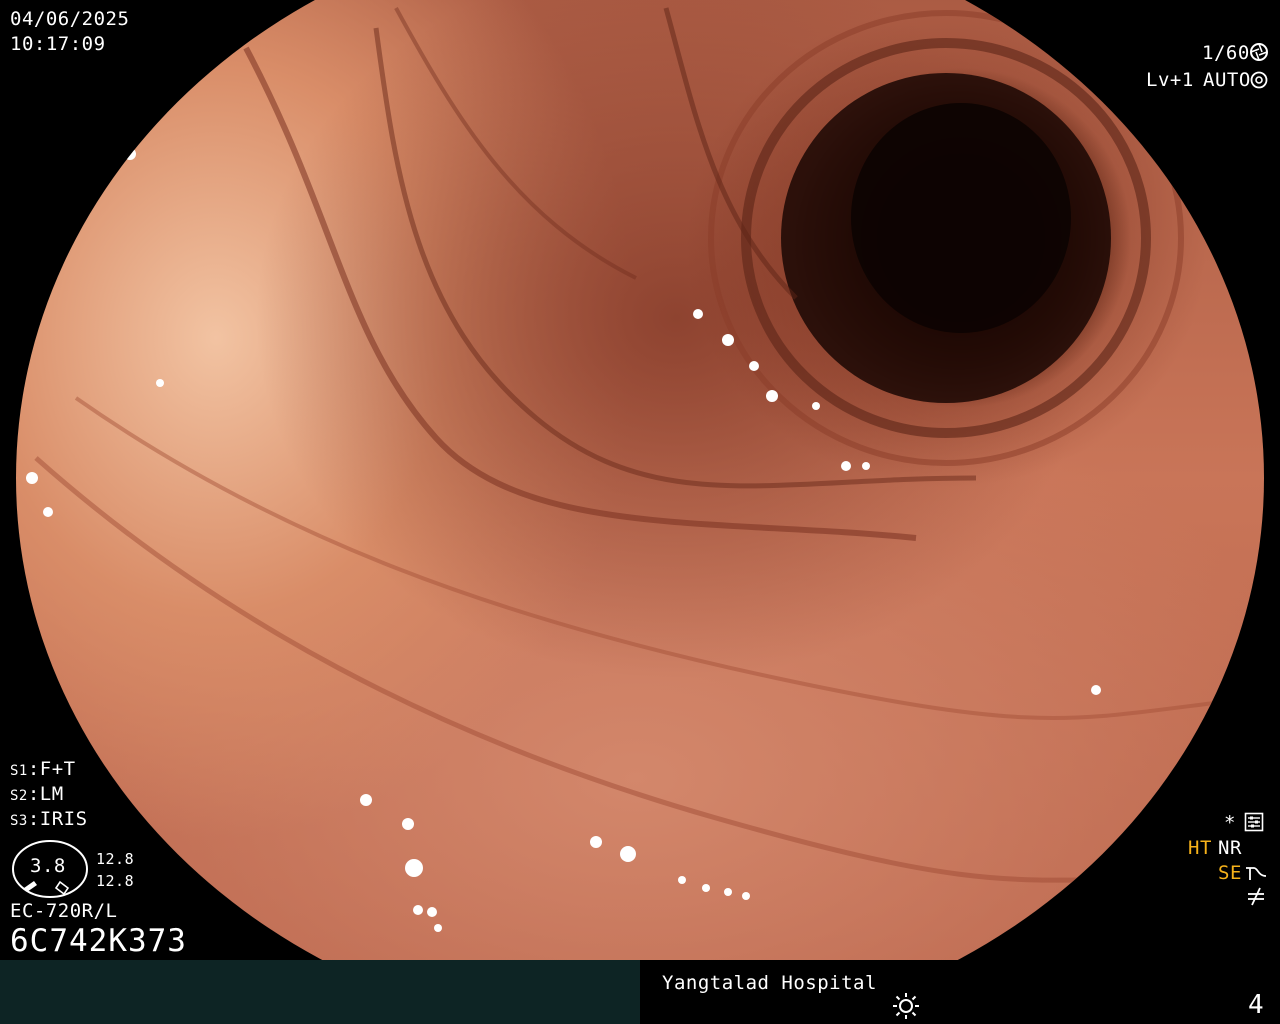 The width and height of the screenshot is (1280, 1024). What do you see at coordinates (98, 941) in the screenshot?
I see `scope-serial: 6C742K373` at bounding box center [98, 941].